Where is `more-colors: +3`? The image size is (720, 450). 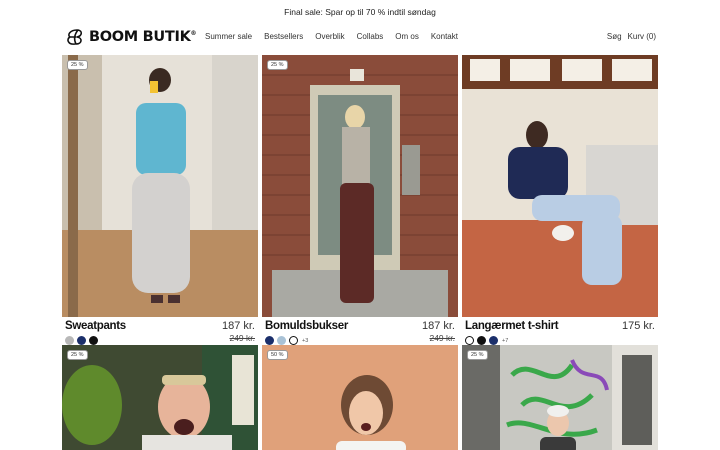
more-colors: +3 is located at coordinates (305, 341).